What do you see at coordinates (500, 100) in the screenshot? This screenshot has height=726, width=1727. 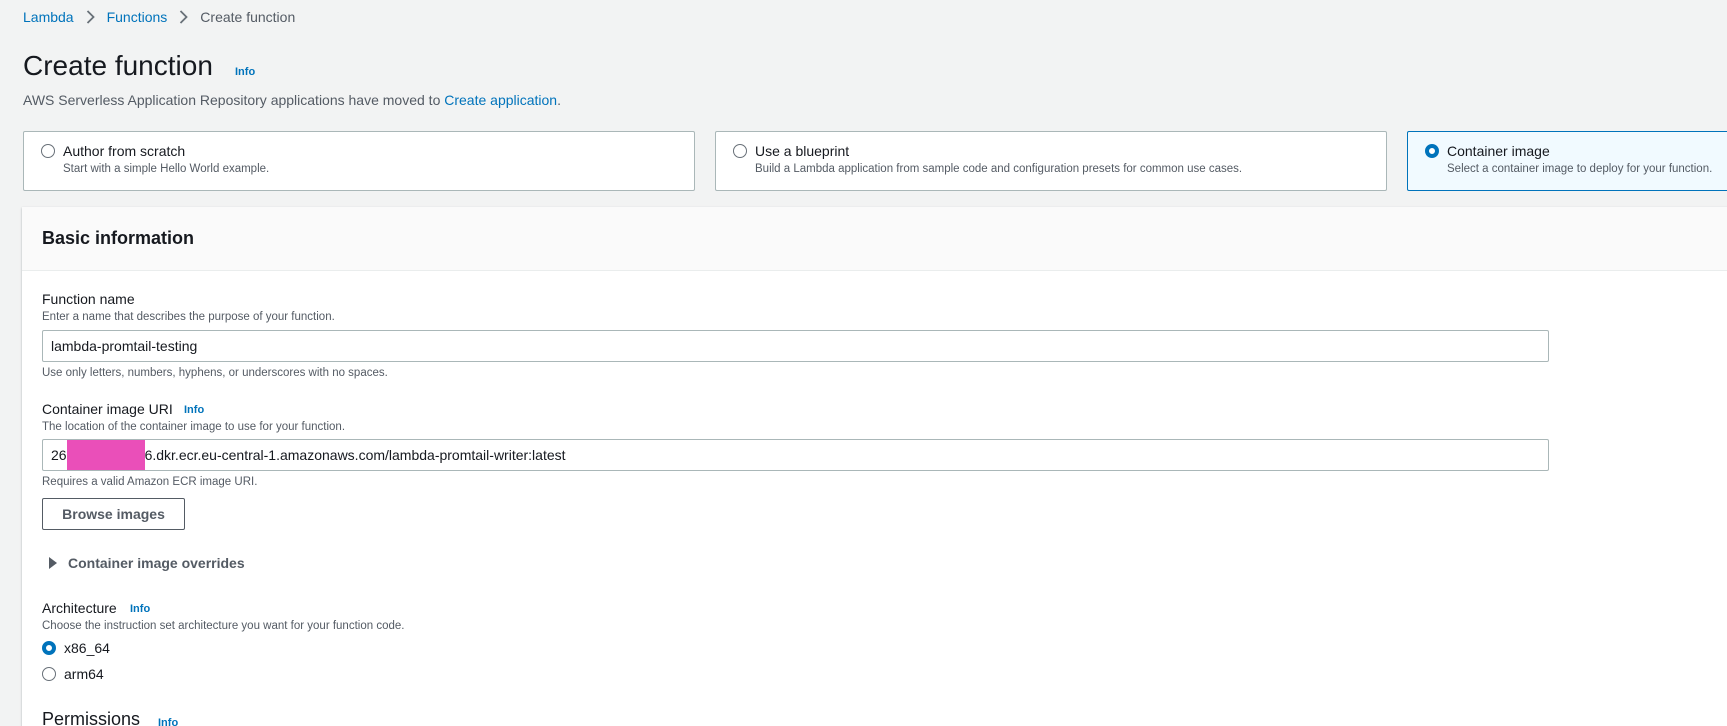 I see `create-application-link: Create application` at bounding box center [500, 100].